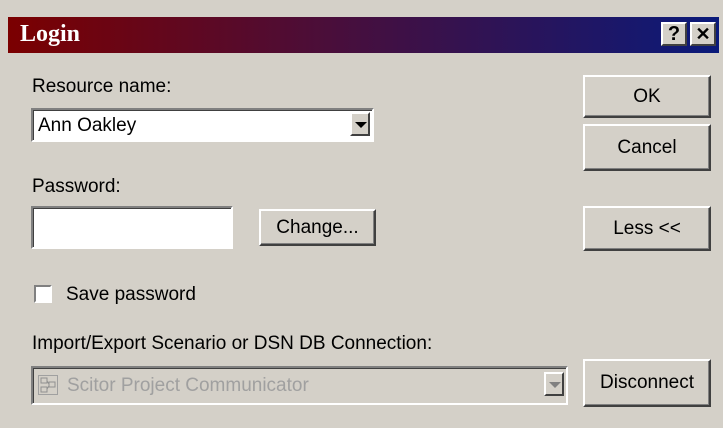 Image resolution: width=723 pixels, height=428 pixels. I want to click on cancel-button: Cancel, so click(647, 147).